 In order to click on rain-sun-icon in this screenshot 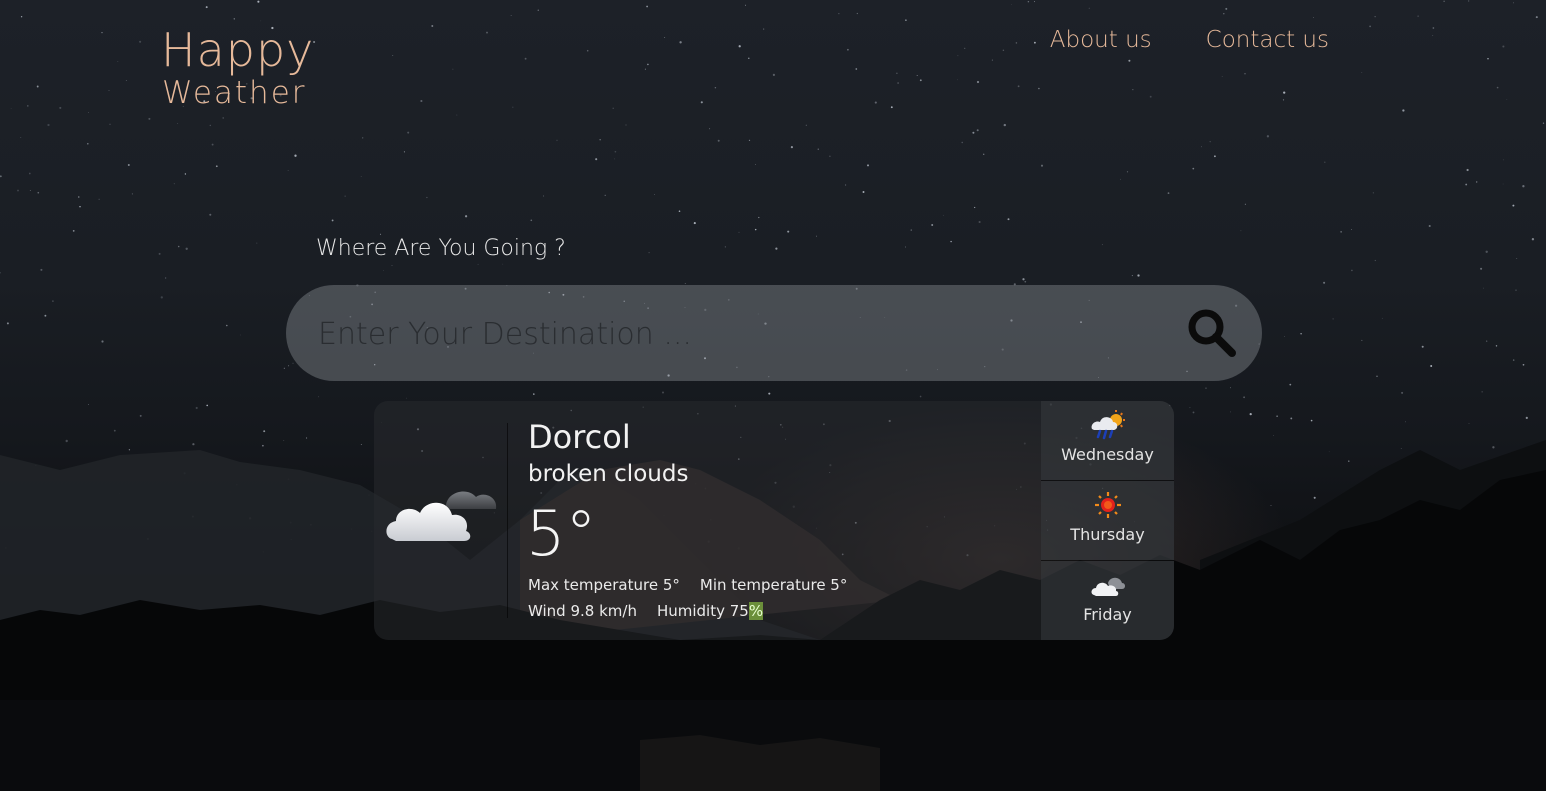, I will do `click(1108, 425)`.